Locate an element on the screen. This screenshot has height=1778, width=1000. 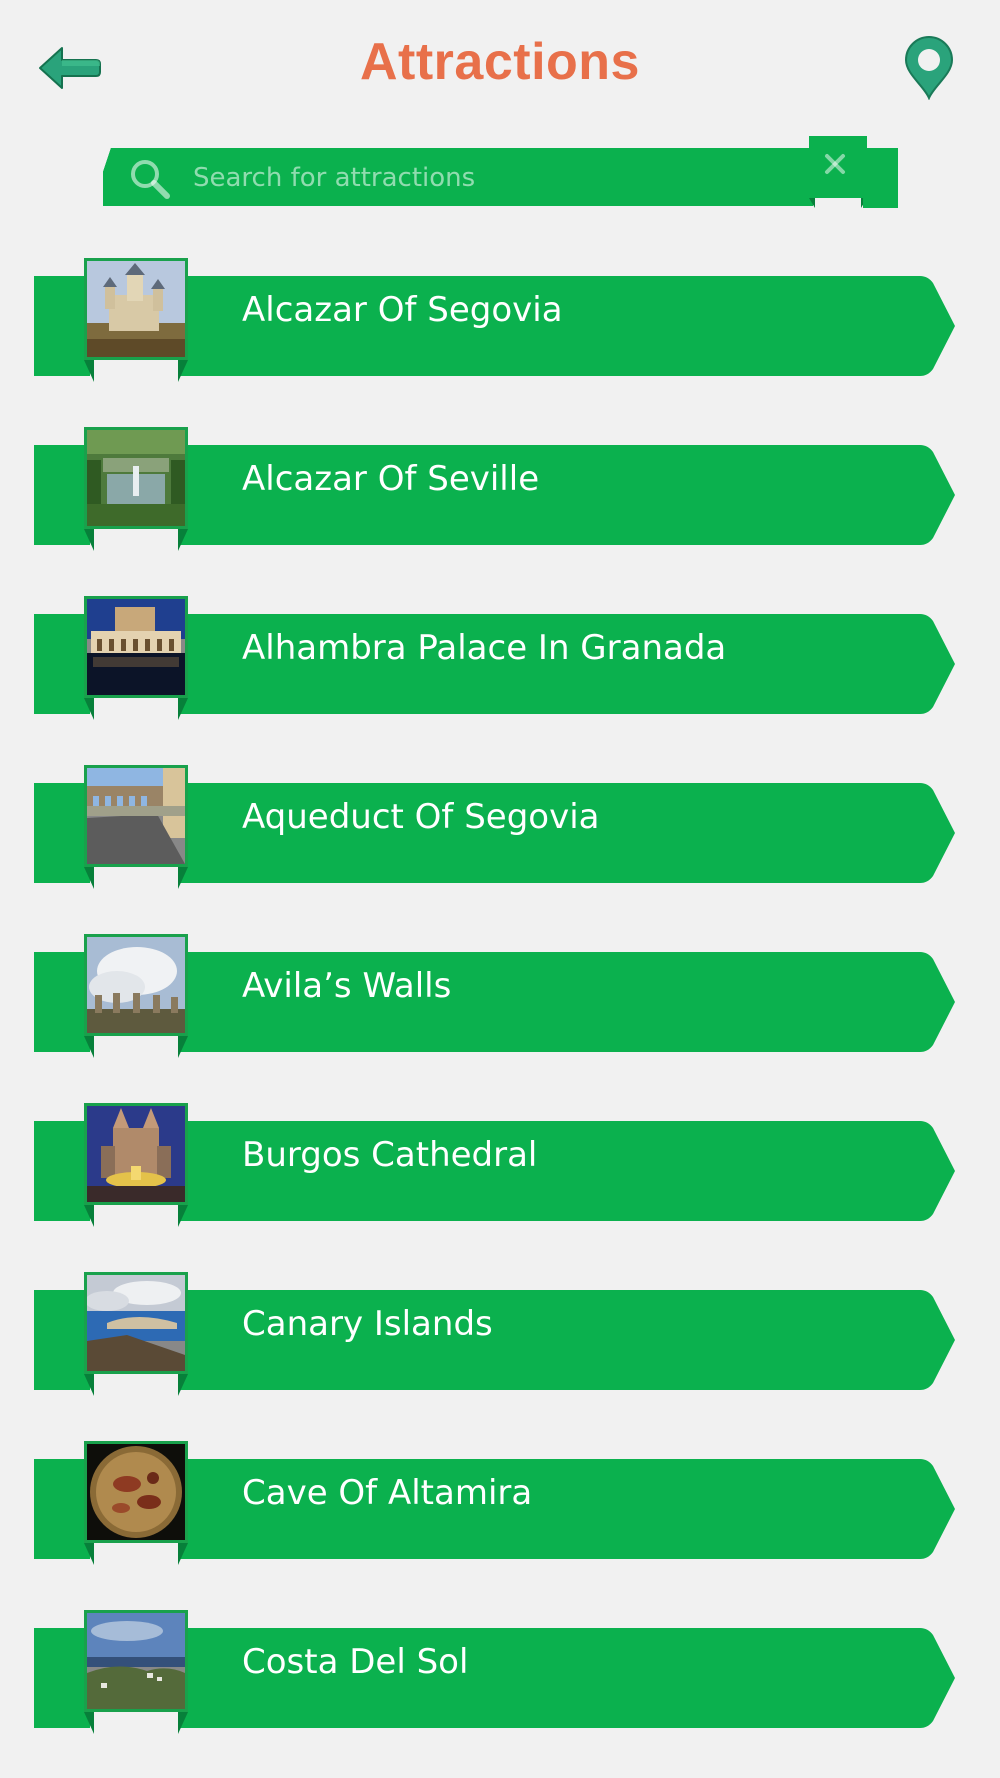
attraction-list-item: Canary Islands is located at coordinates (500, 1333).